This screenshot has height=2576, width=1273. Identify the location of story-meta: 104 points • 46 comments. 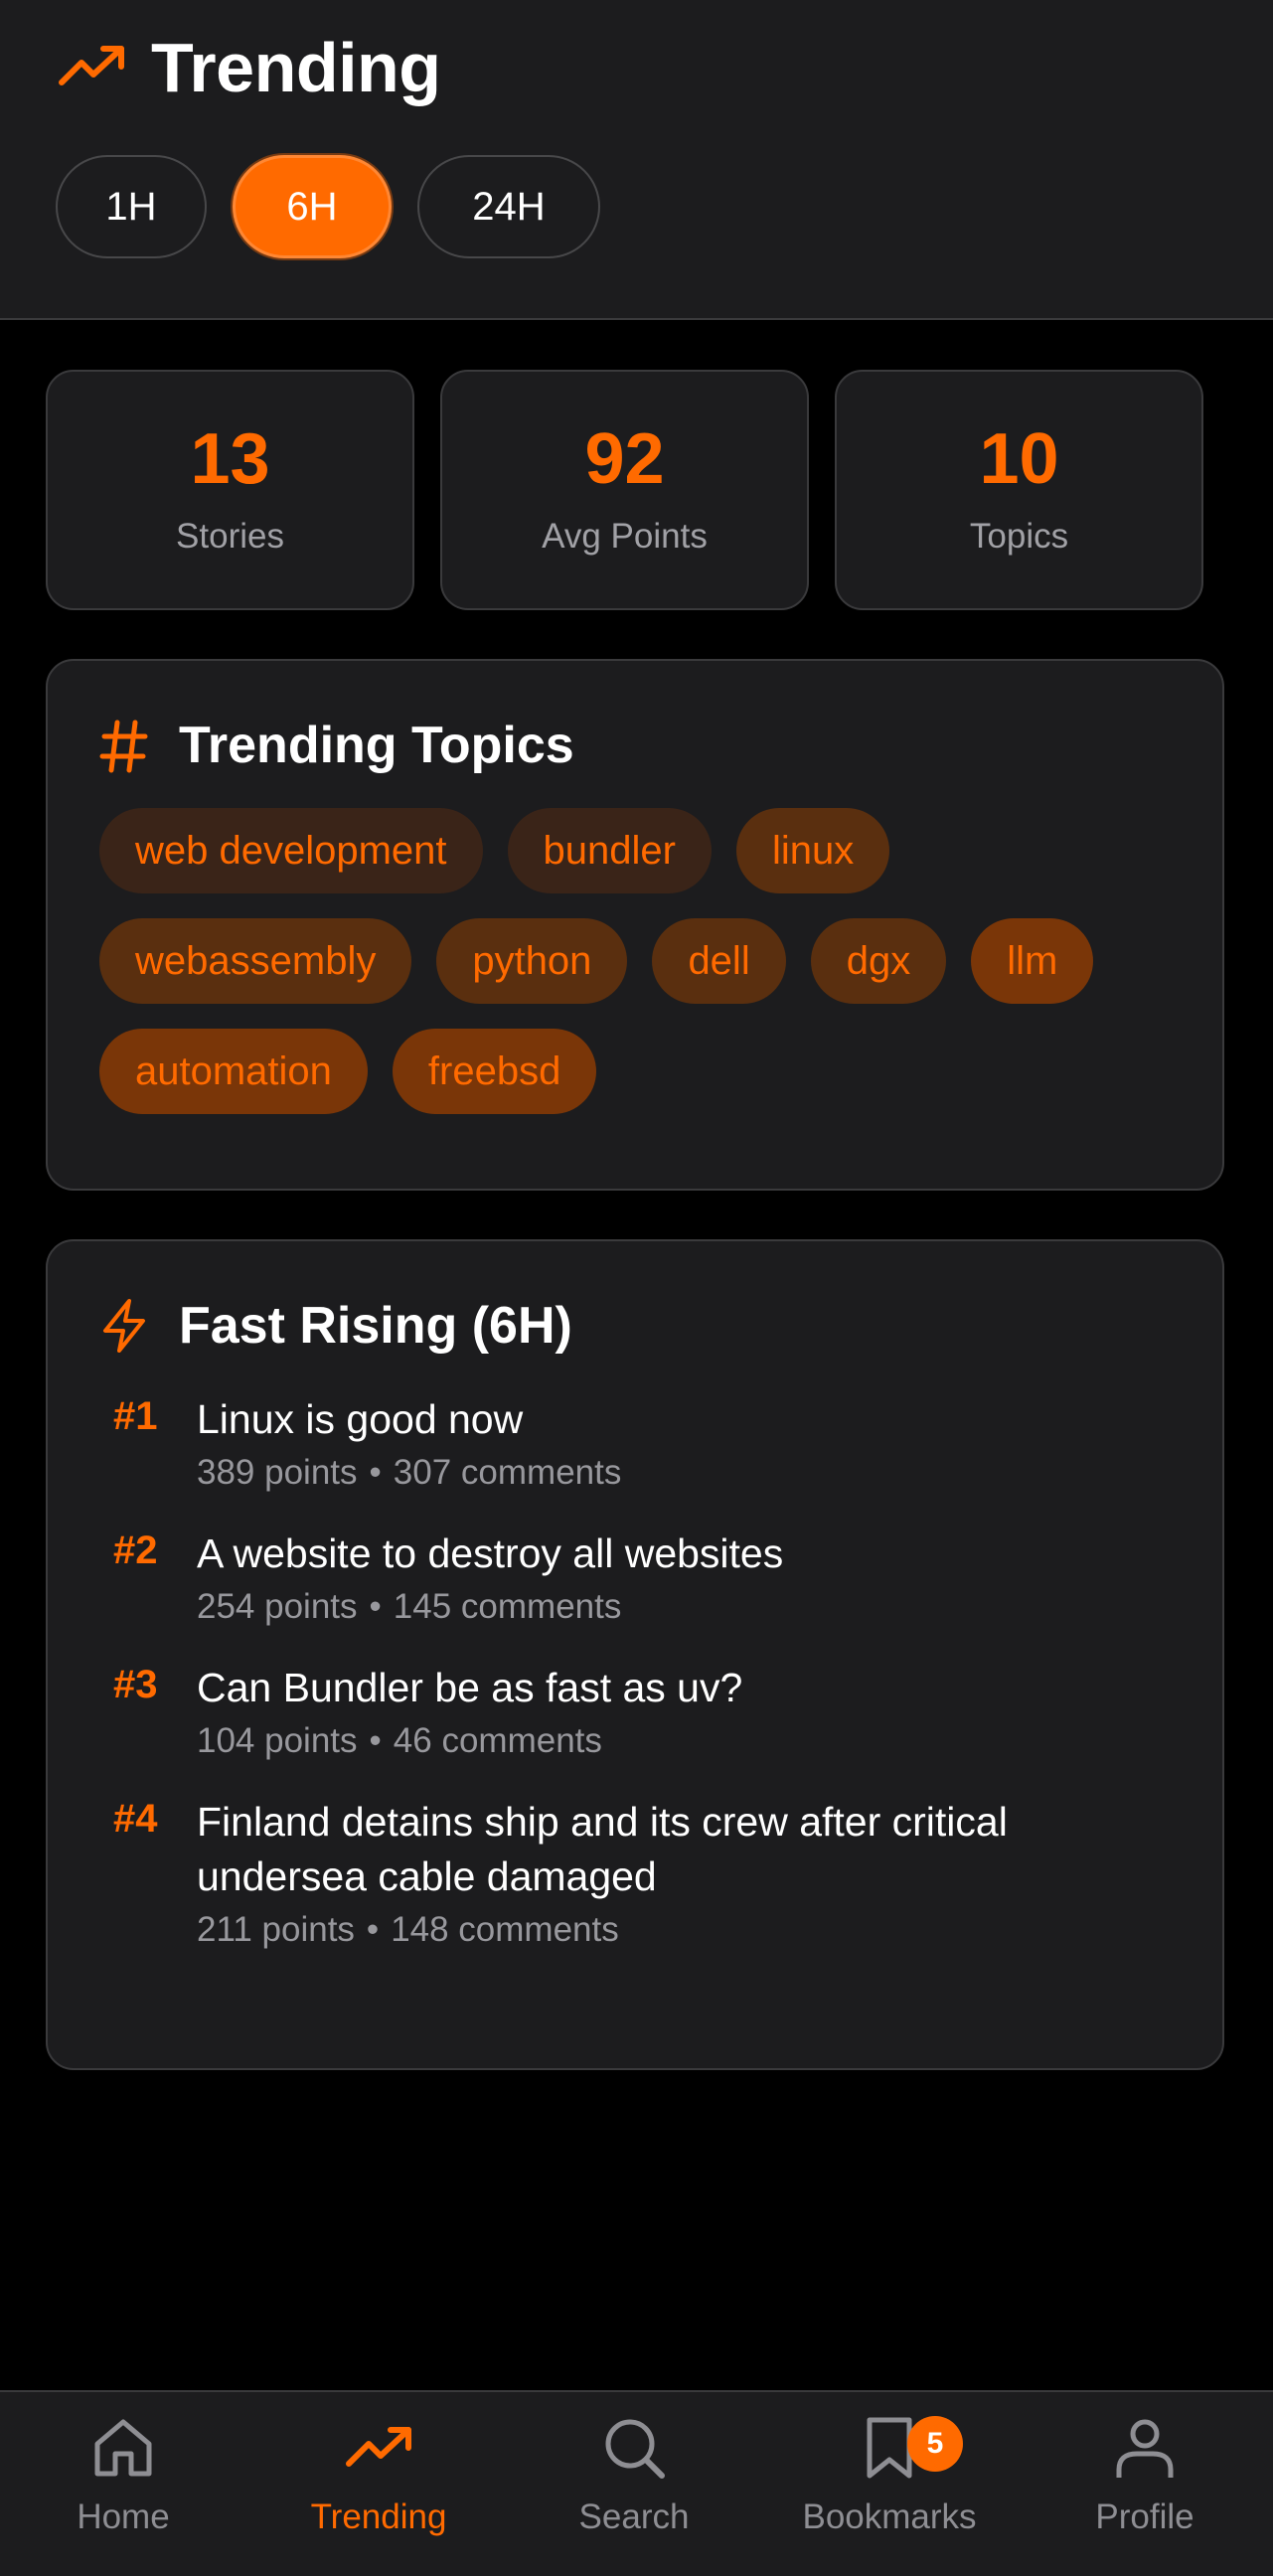
(689, 1741).